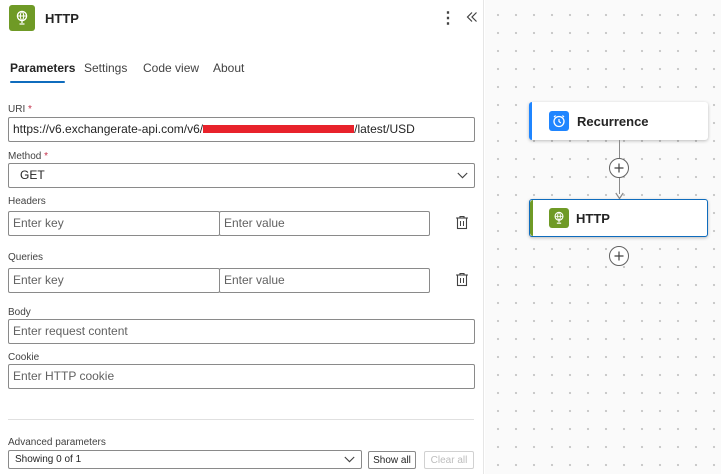  Describe the element at coordinates (618, 218) in the screenshot. I see `http-node: HTTP` at that location.